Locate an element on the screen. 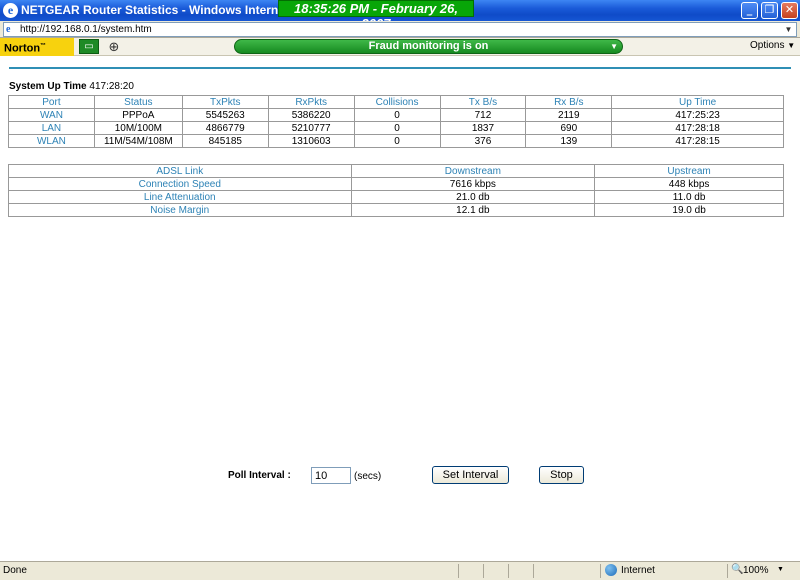 This screenshot has height=580, width=800. col-uptime: Up Time is located at coordinates (697, 102).